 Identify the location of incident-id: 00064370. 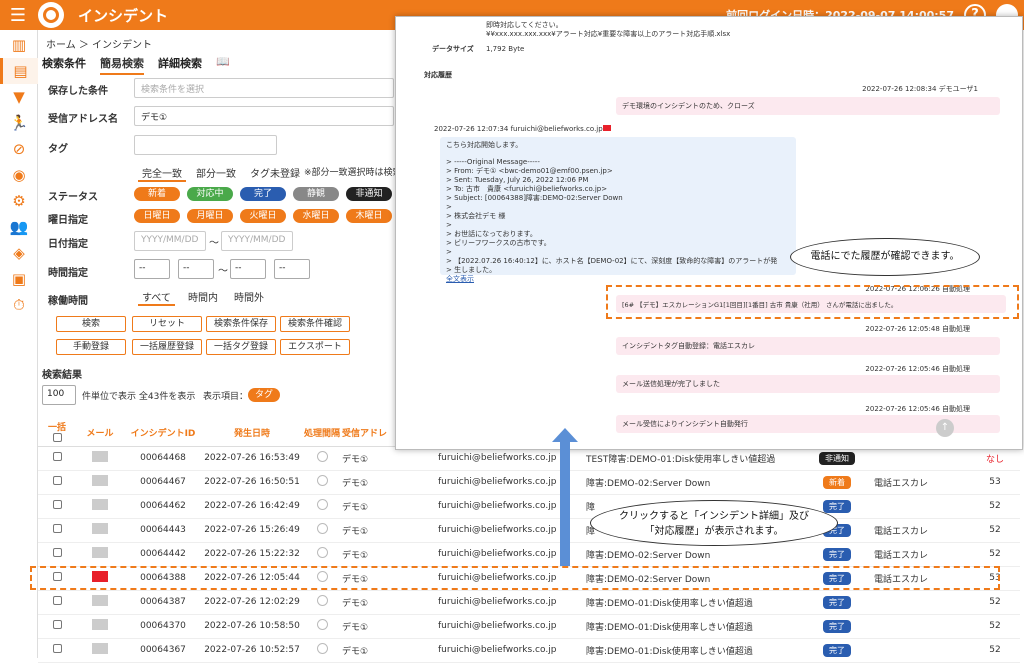
(163, 626).